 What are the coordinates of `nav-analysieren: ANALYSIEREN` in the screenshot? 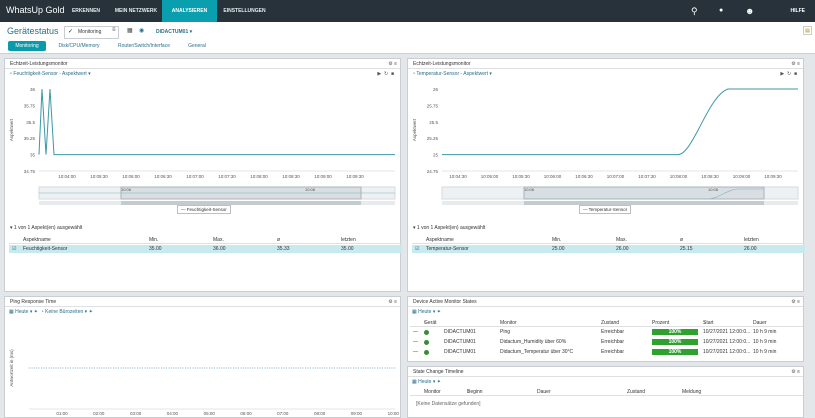 It's located at (189, 11).